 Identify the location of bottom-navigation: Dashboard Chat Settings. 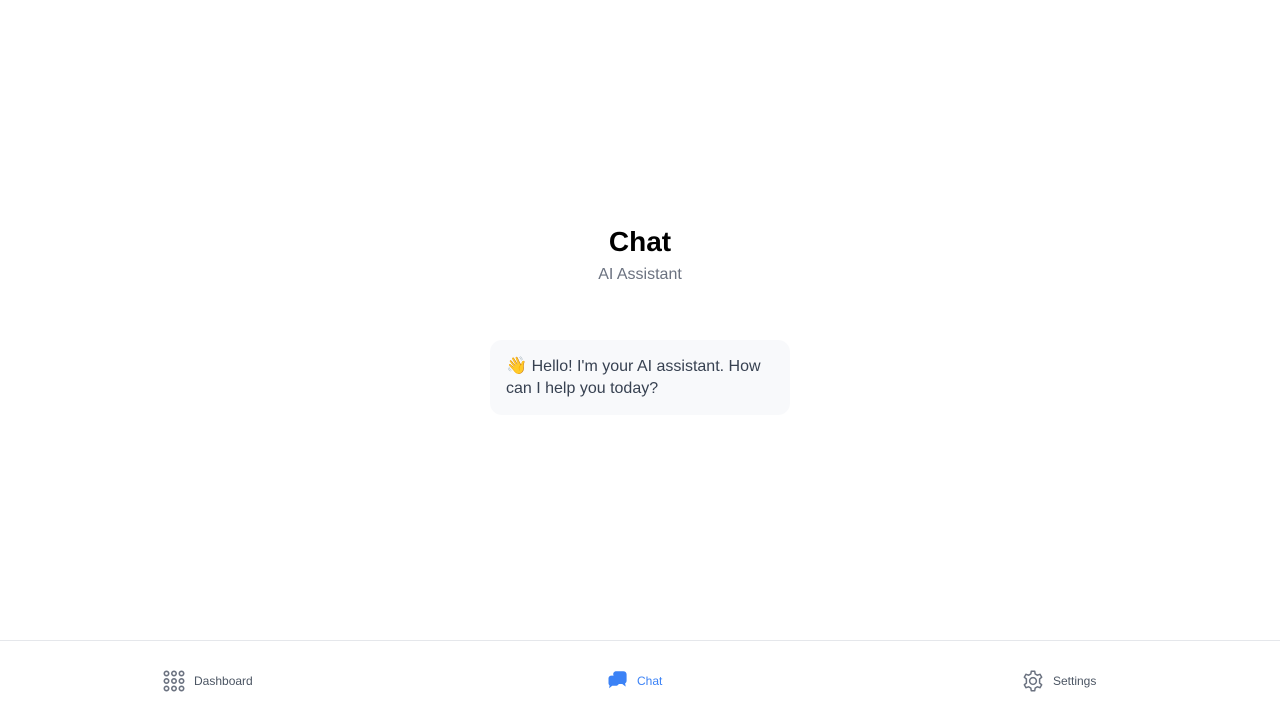
(640, 680).